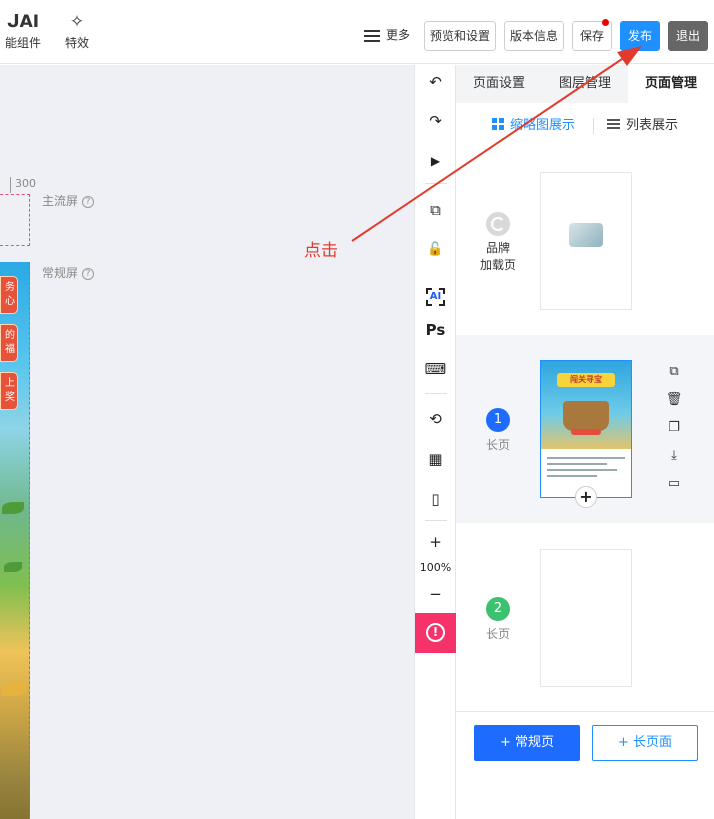 The image size is (714, 819). What do you see at coordinates (586, 497) in the screenshot?
I see `add-section-button: +` at bounding box center [586, 497].